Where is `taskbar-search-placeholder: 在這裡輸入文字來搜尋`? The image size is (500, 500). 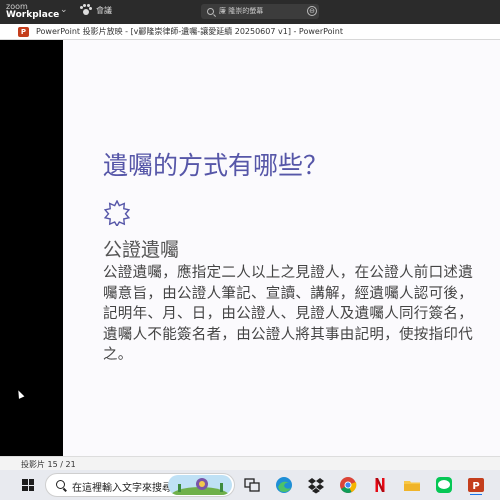
taskbar-search-placeholder: 在這裡輸入文字來搜尋 is located at coordinates (122, 488).